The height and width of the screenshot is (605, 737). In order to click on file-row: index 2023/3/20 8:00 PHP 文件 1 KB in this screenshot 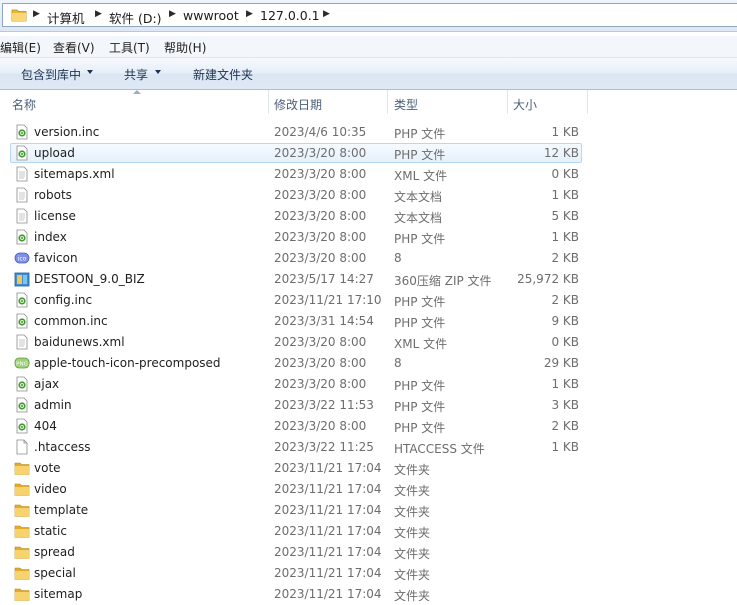, I will do `click(368, 237)`.